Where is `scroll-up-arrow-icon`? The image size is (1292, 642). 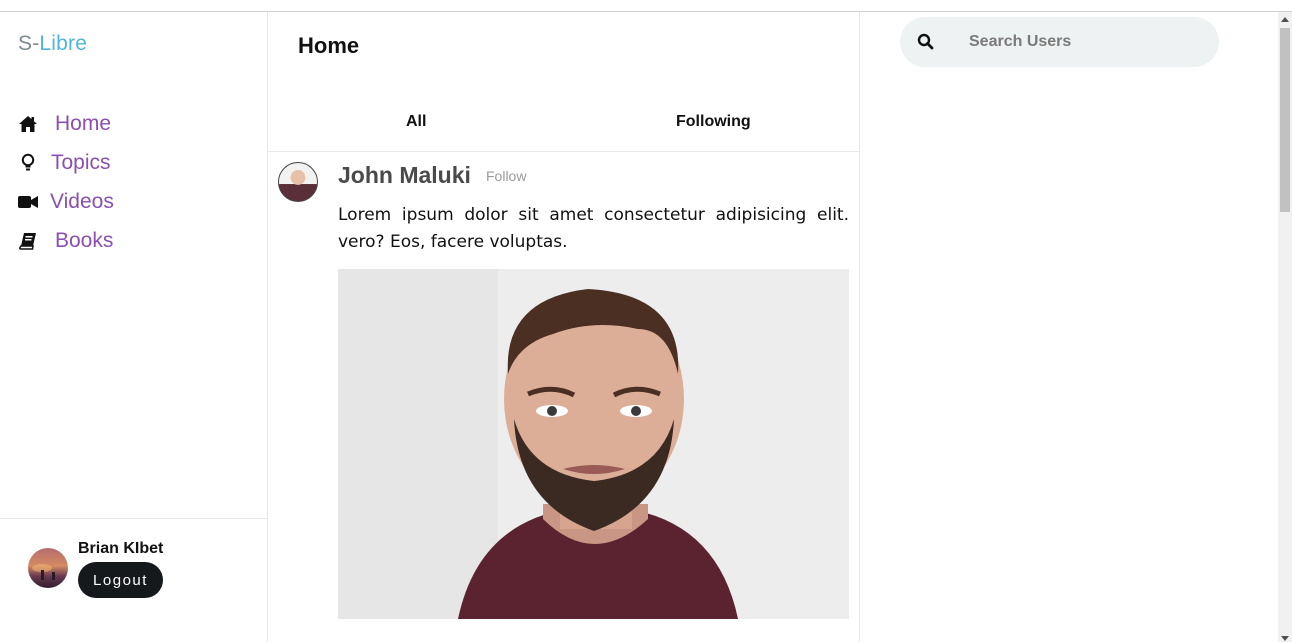 scroll-up-arrow-icon is located at coordinates (1285, 19).